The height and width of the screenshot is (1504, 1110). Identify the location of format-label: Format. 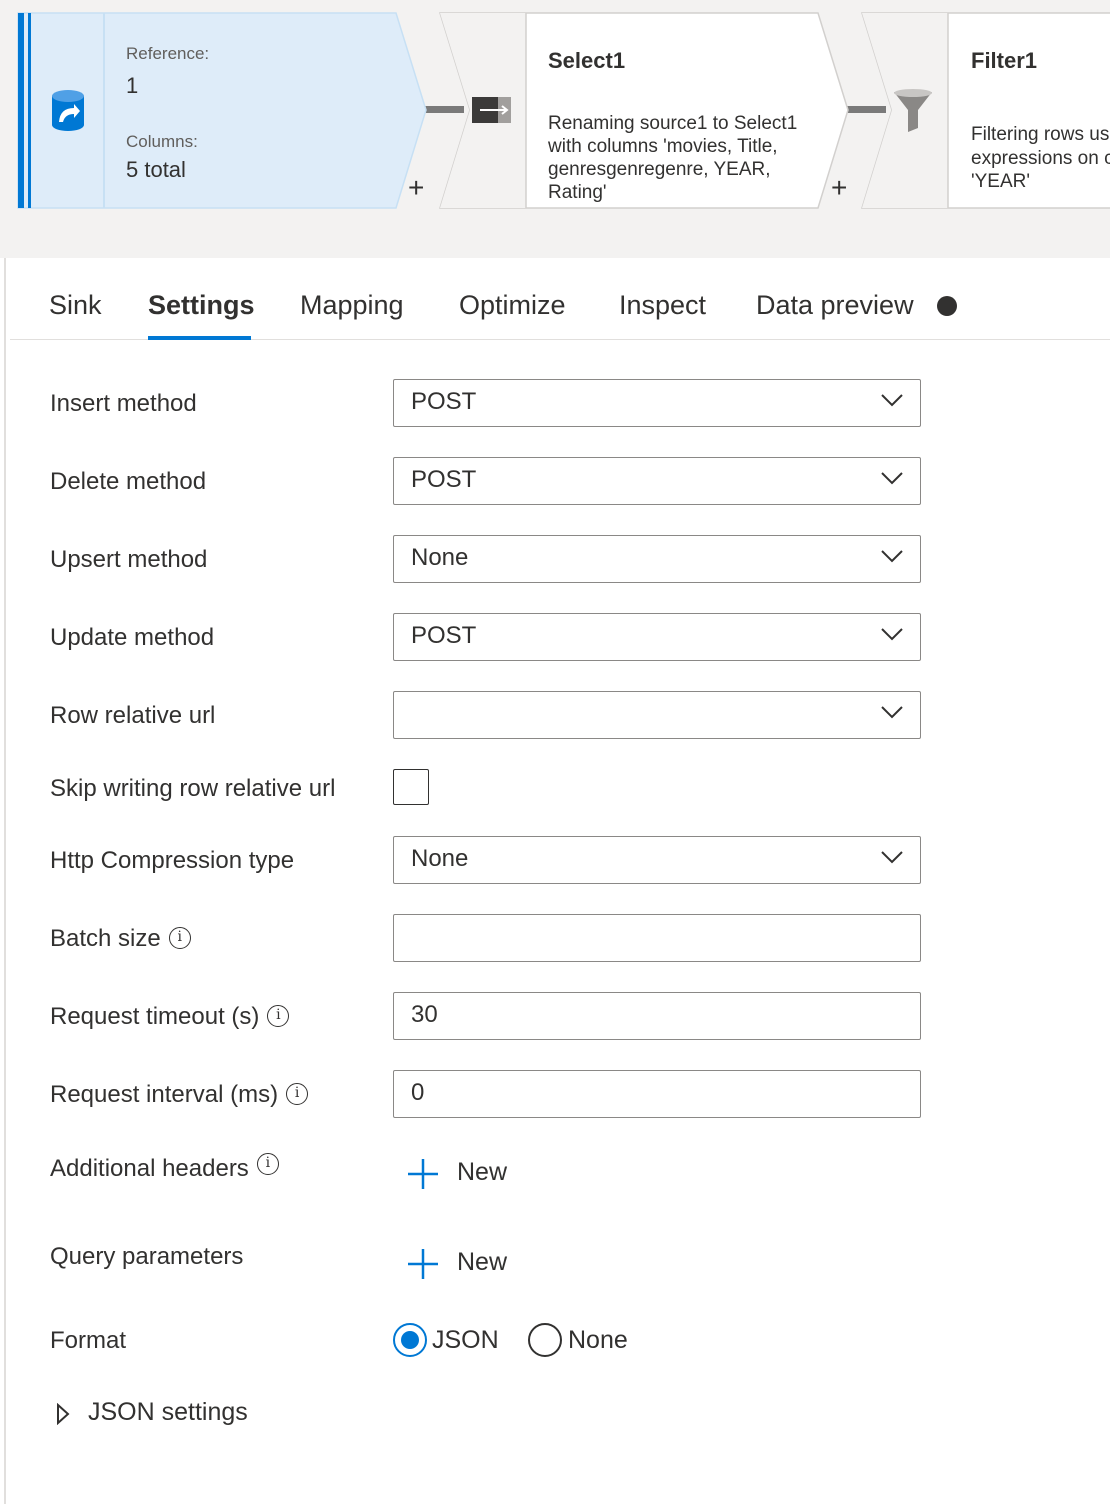
(88, 1340).